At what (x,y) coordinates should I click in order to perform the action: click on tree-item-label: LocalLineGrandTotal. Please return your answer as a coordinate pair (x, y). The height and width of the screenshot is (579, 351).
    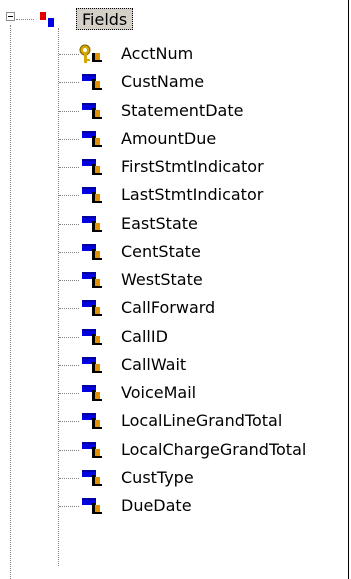
    Looking at the image, I should click on (201, 421).